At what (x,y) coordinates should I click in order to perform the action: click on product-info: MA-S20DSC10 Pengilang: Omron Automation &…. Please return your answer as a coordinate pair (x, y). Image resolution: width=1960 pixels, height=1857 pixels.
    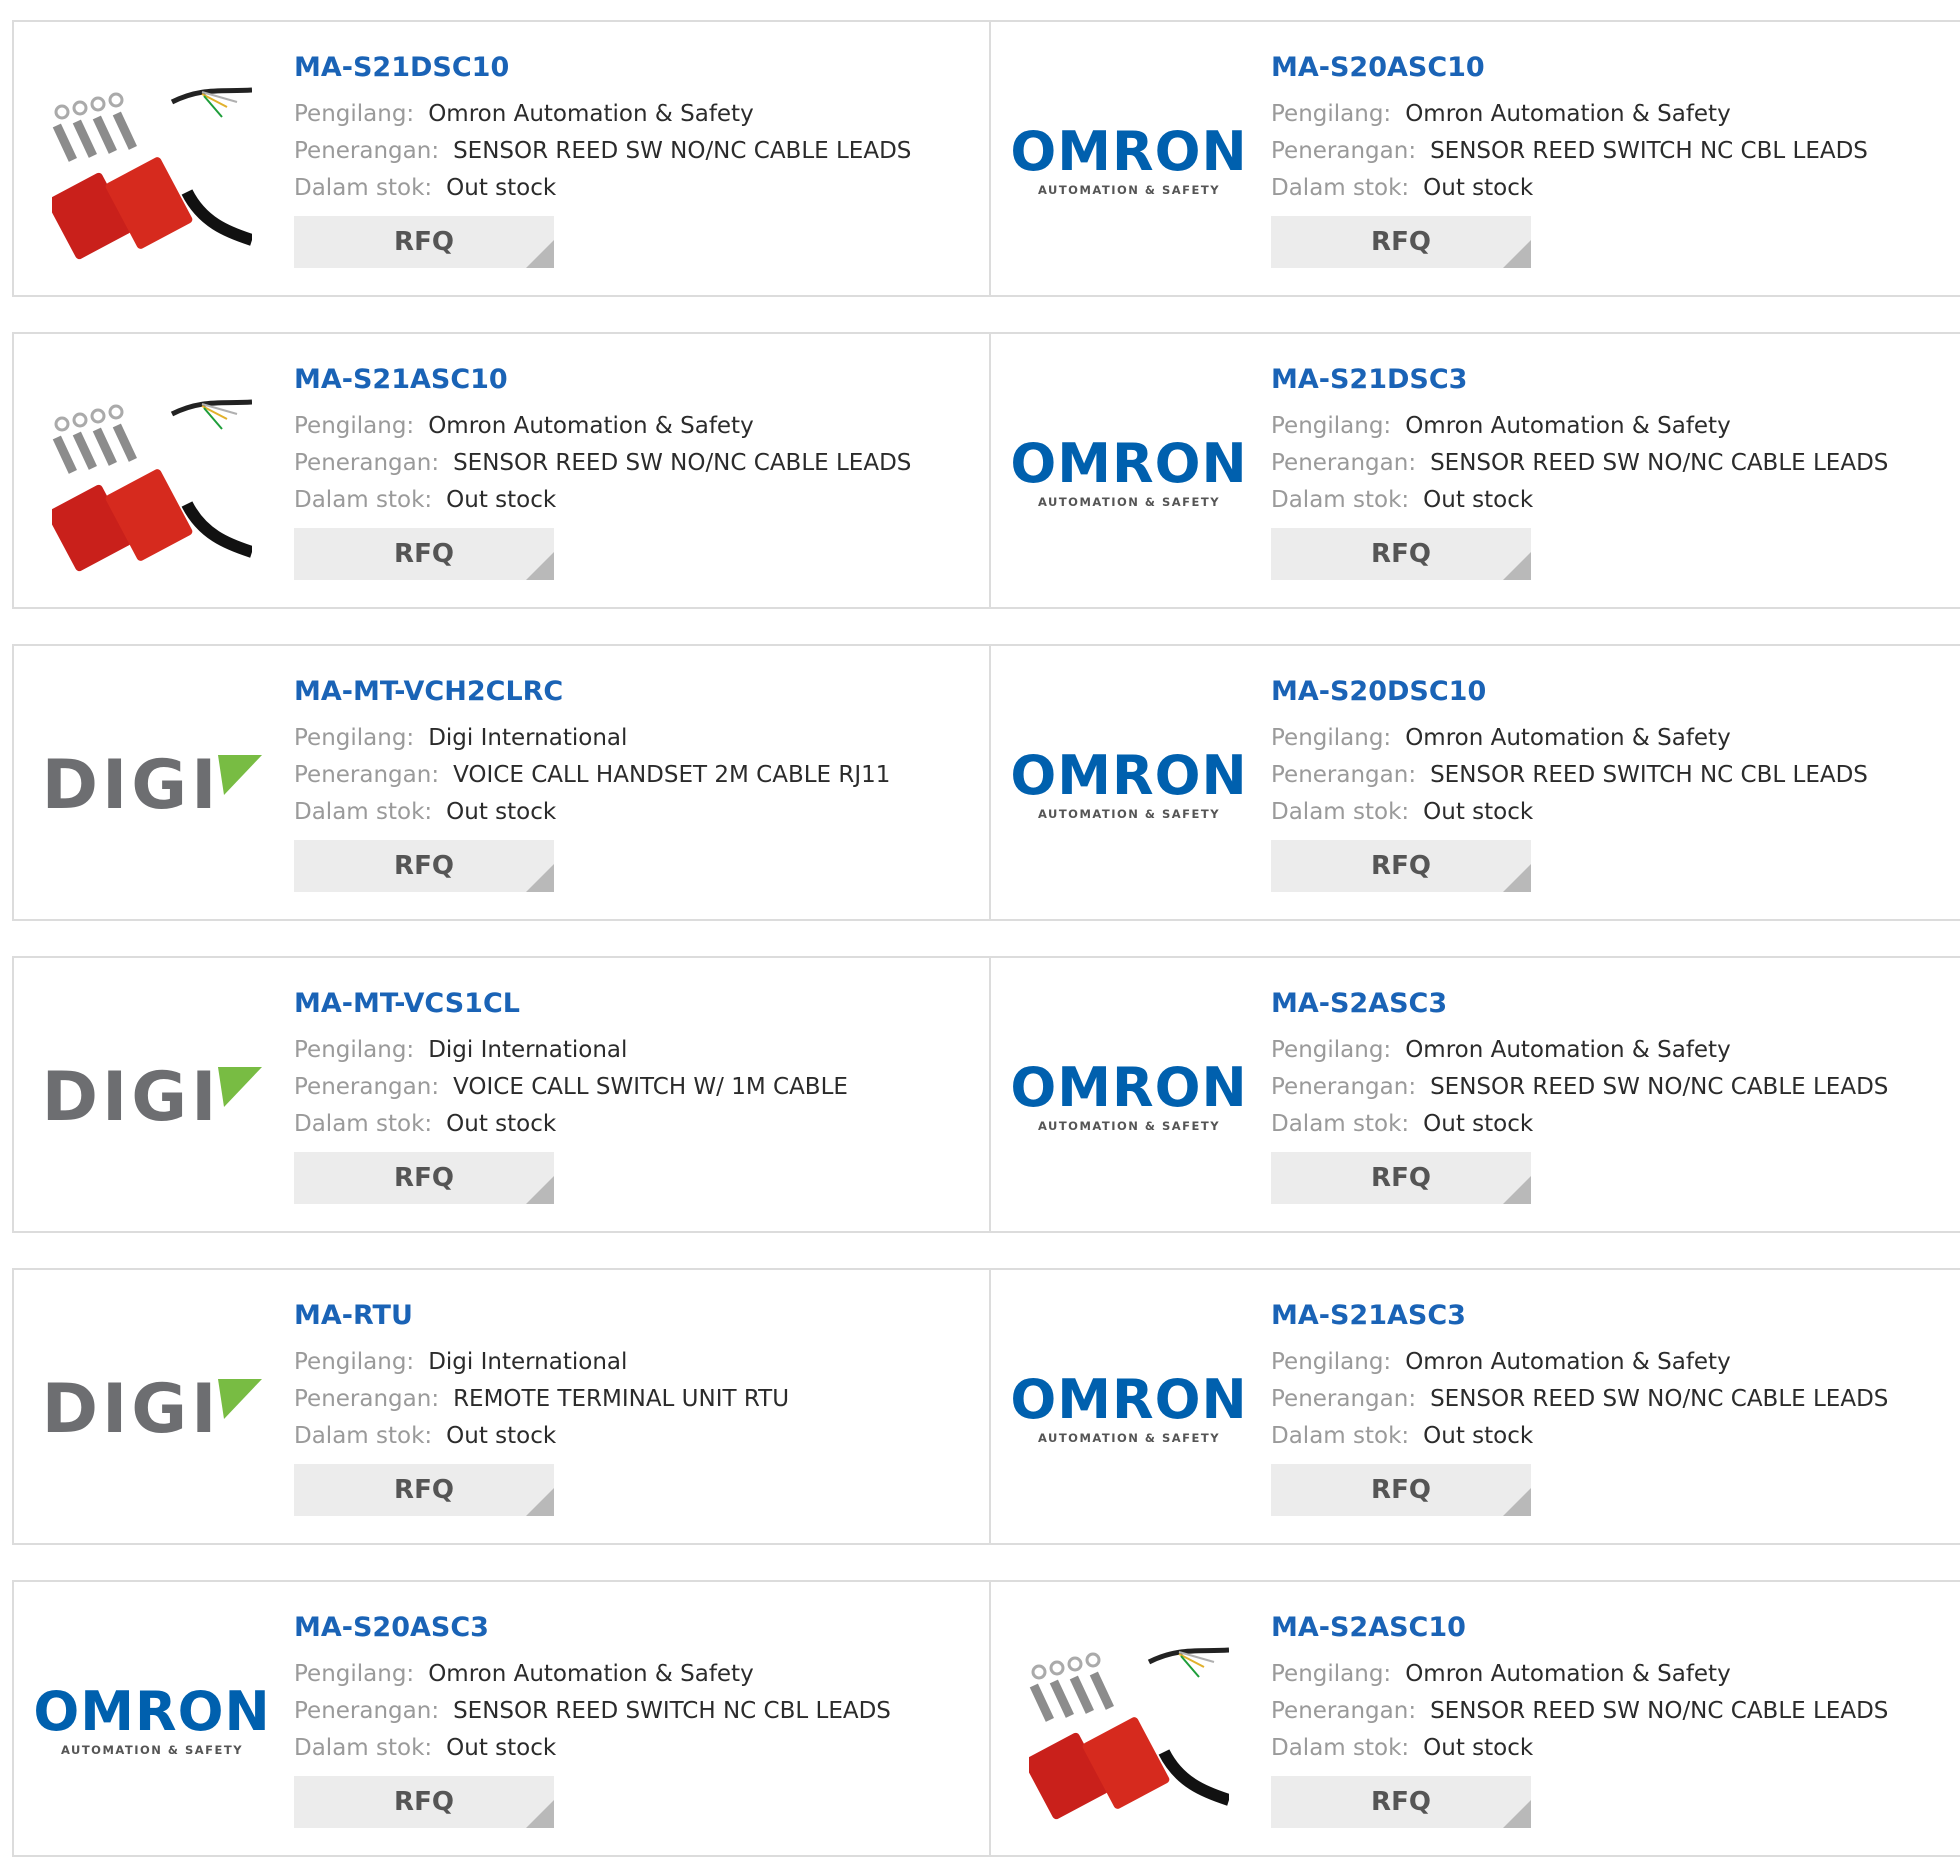
    Looking at the image, I should click on (1615, 783).